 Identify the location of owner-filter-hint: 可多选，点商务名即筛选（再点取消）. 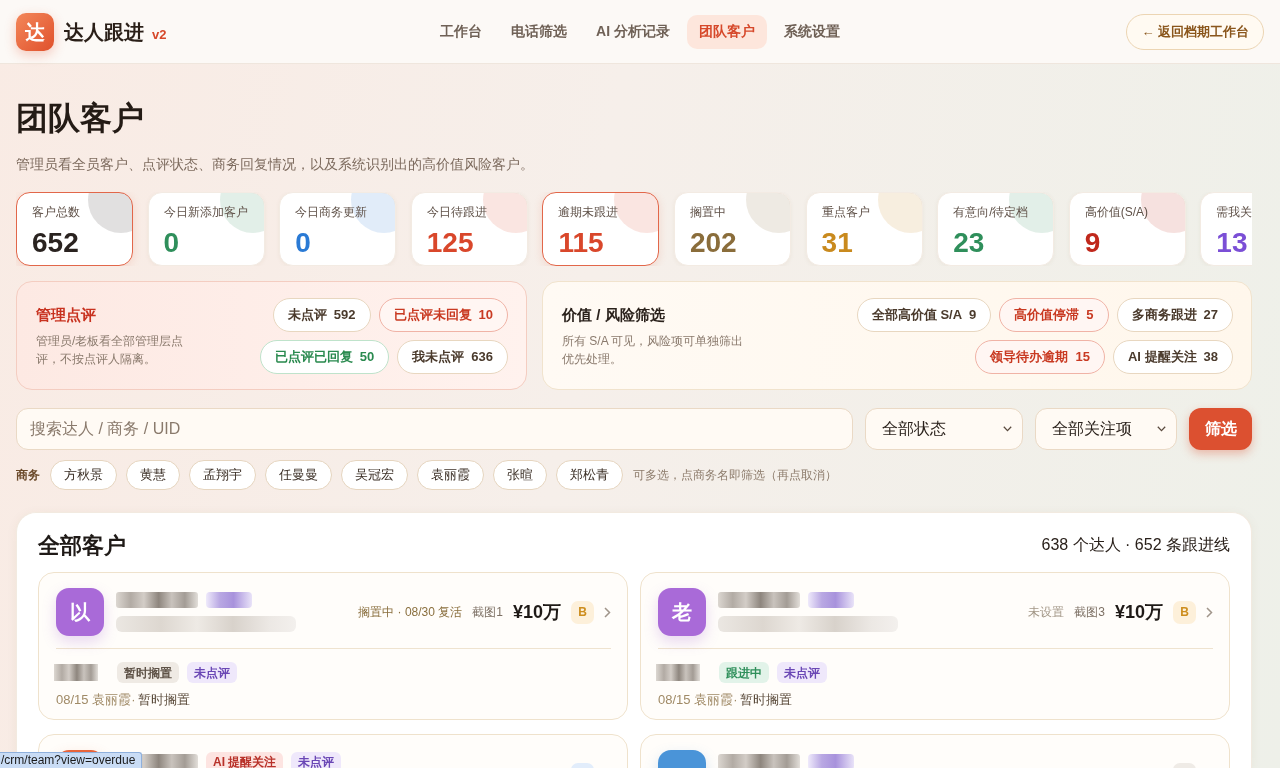
(735, 475).